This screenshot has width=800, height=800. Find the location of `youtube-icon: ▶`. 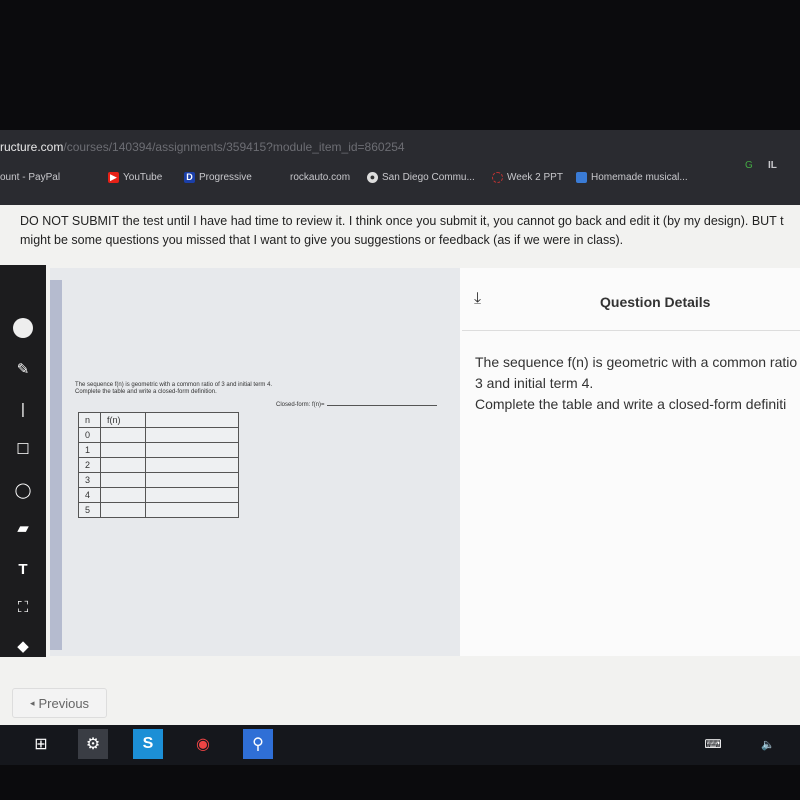

youtube-icon: ▶ is located at coordinates (113, 177).